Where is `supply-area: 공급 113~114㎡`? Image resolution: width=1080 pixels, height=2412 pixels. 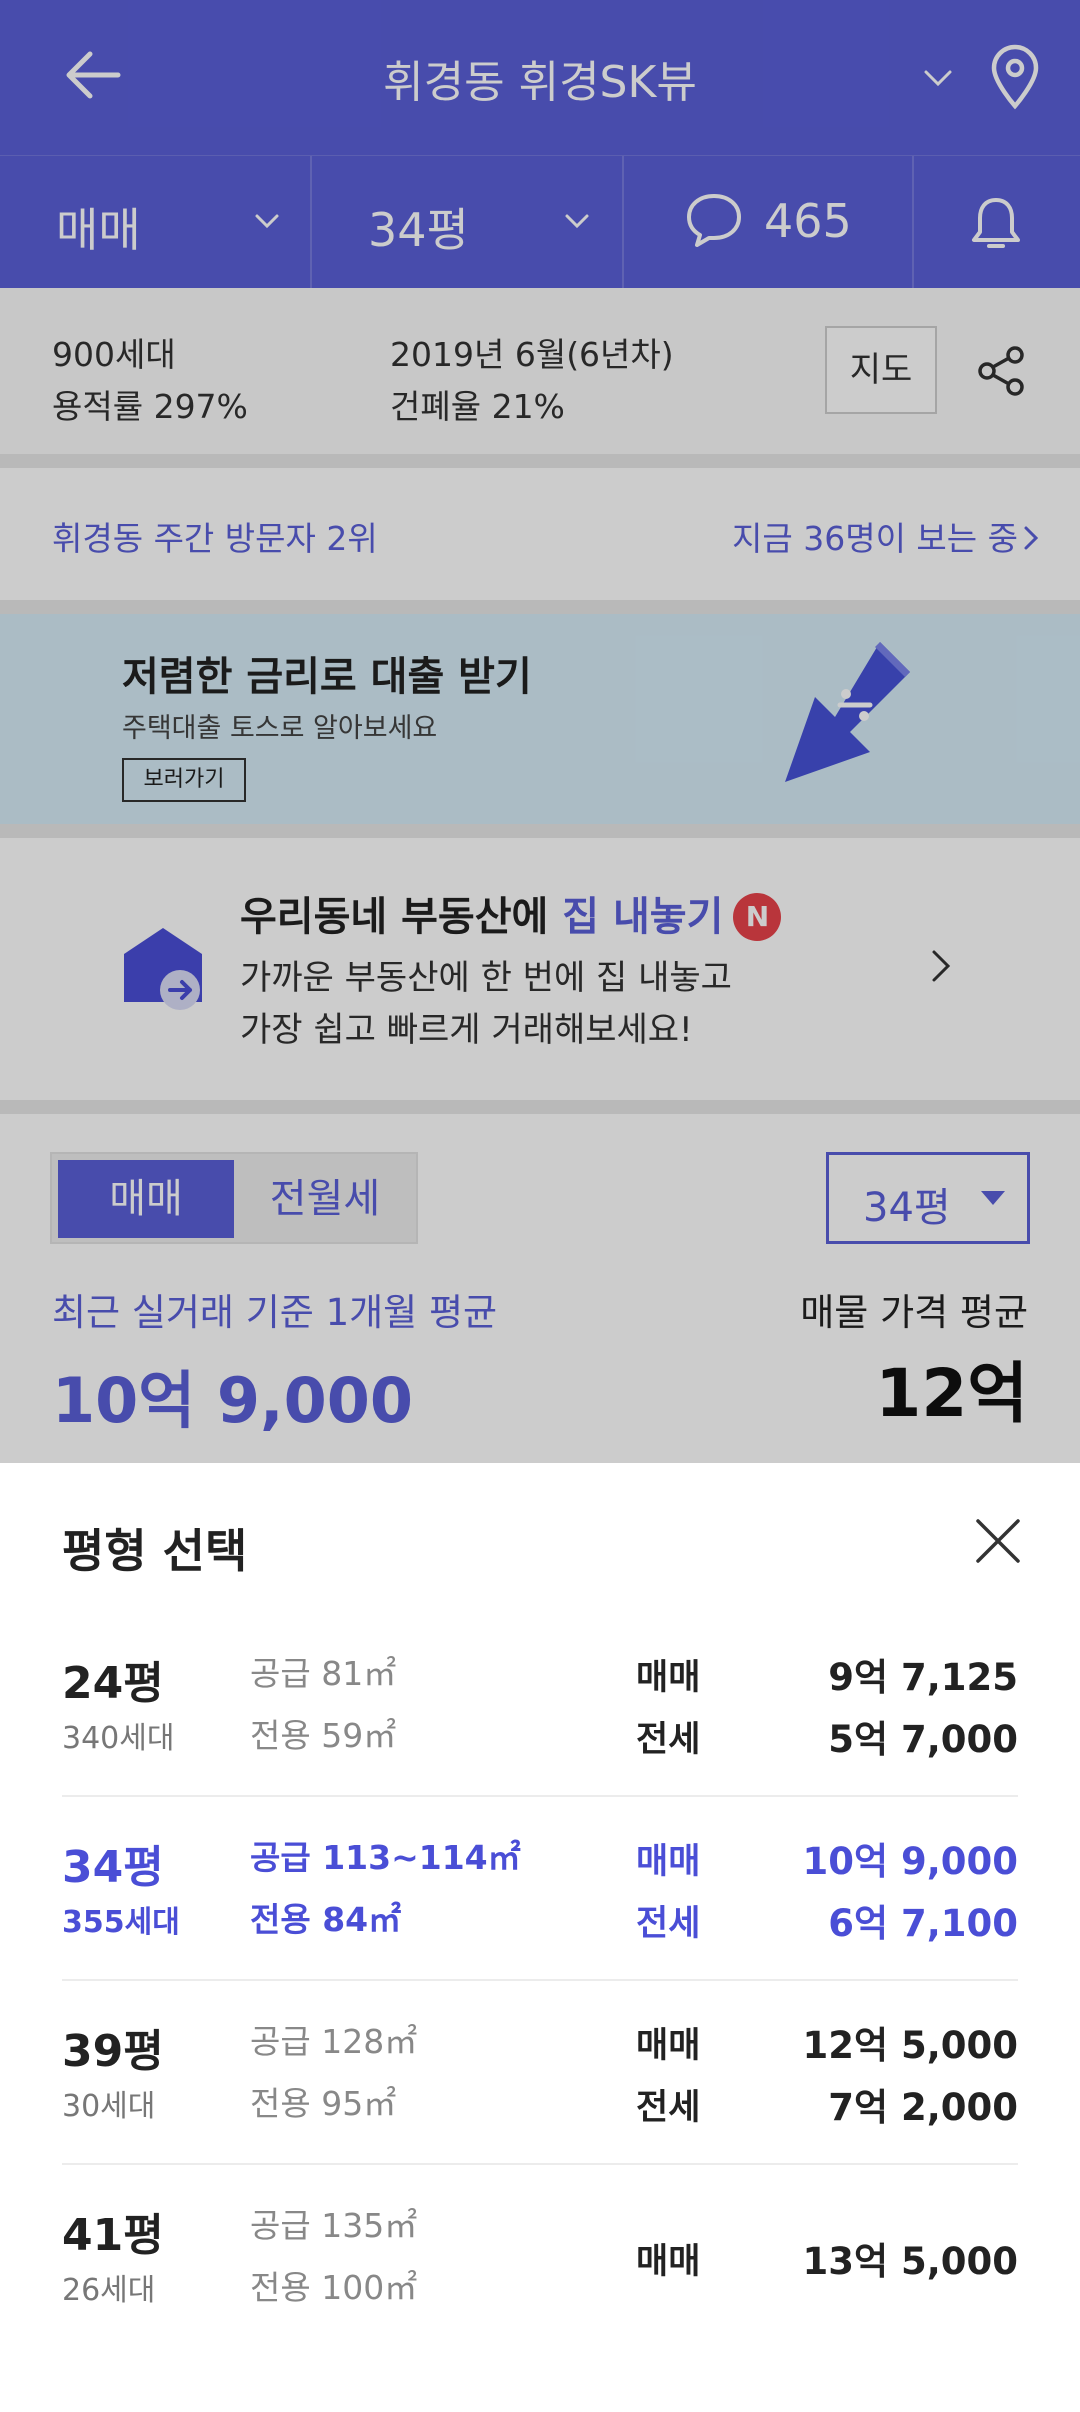
supply-area: 공급 113~114㎡ is located at coordinates (385, 1857).